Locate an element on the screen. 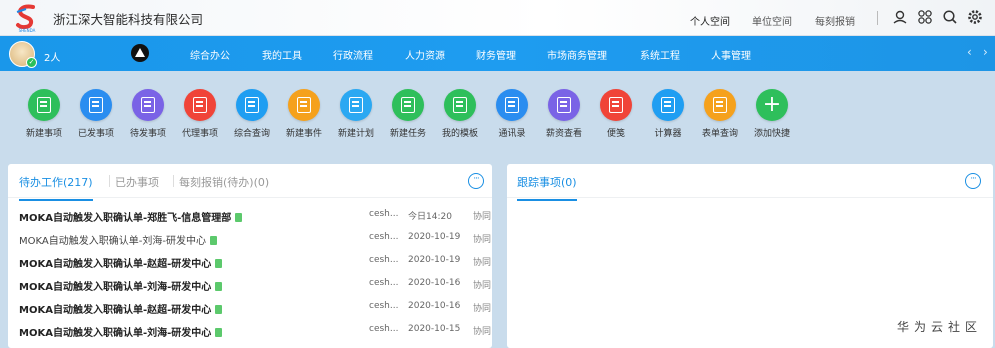 The height and width of the screenshot is (348, 995). table-row: MOKA自动触发入职确认单-刘海-研发中心 cesh... 2020-10-19 协同 is located at coordinates (250, 238).